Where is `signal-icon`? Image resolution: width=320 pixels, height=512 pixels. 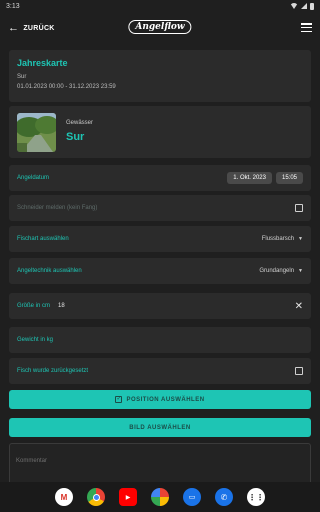 signal-icon is located at coordinates (304, 6).